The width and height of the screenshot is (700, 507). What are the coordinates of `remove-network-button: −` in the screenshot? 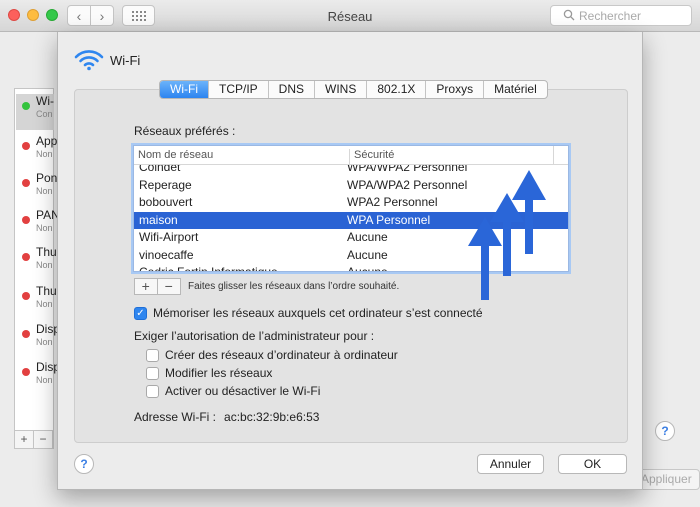 It's located at (169, 286).